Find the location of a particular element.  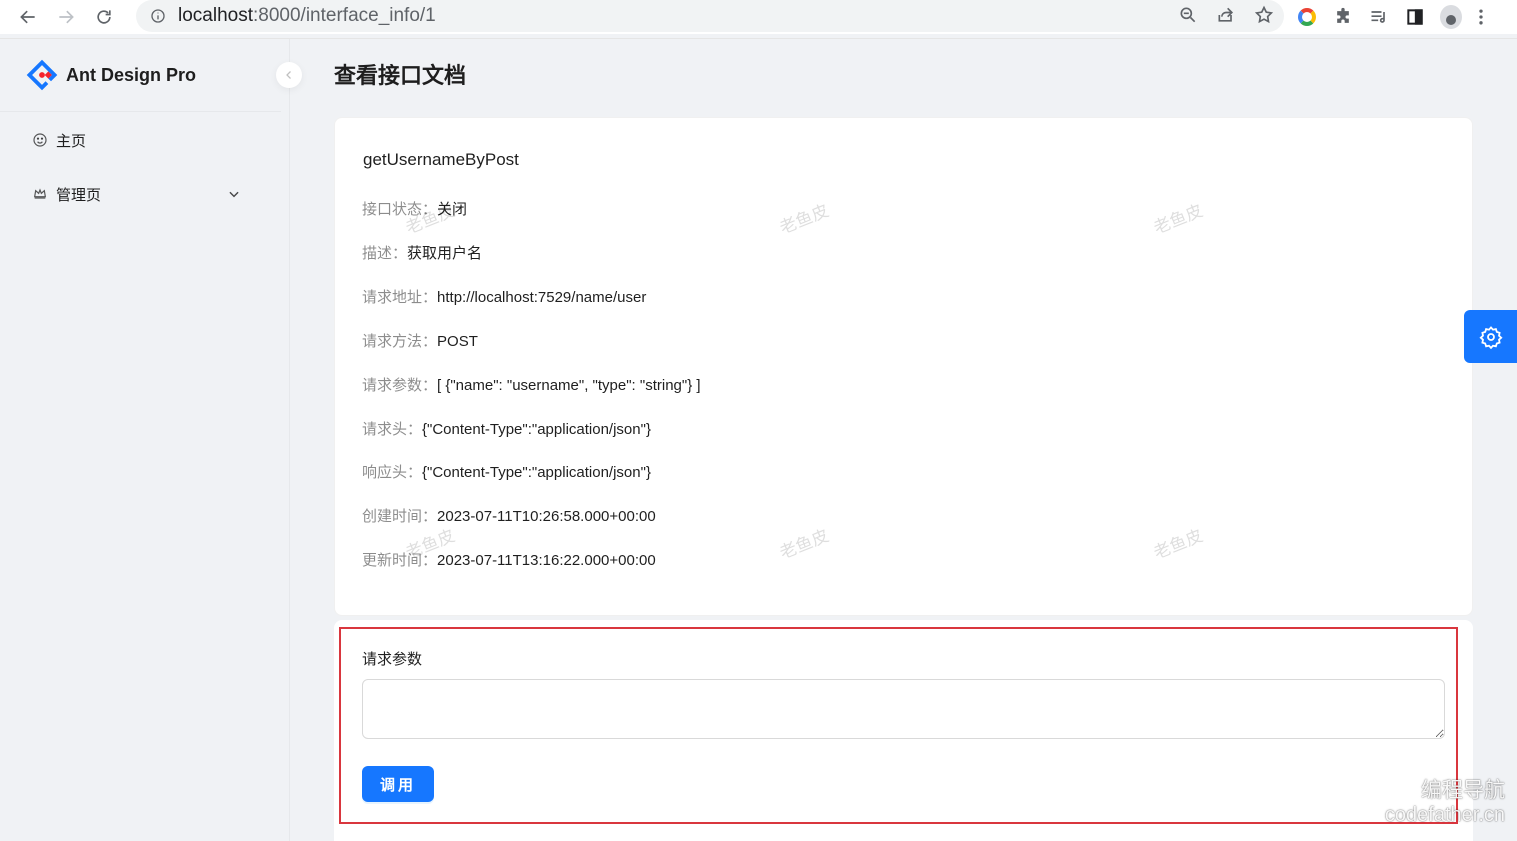

description-row: 响应头：{"Content-Type":"application/json"} is located at coordinates (506, 471).